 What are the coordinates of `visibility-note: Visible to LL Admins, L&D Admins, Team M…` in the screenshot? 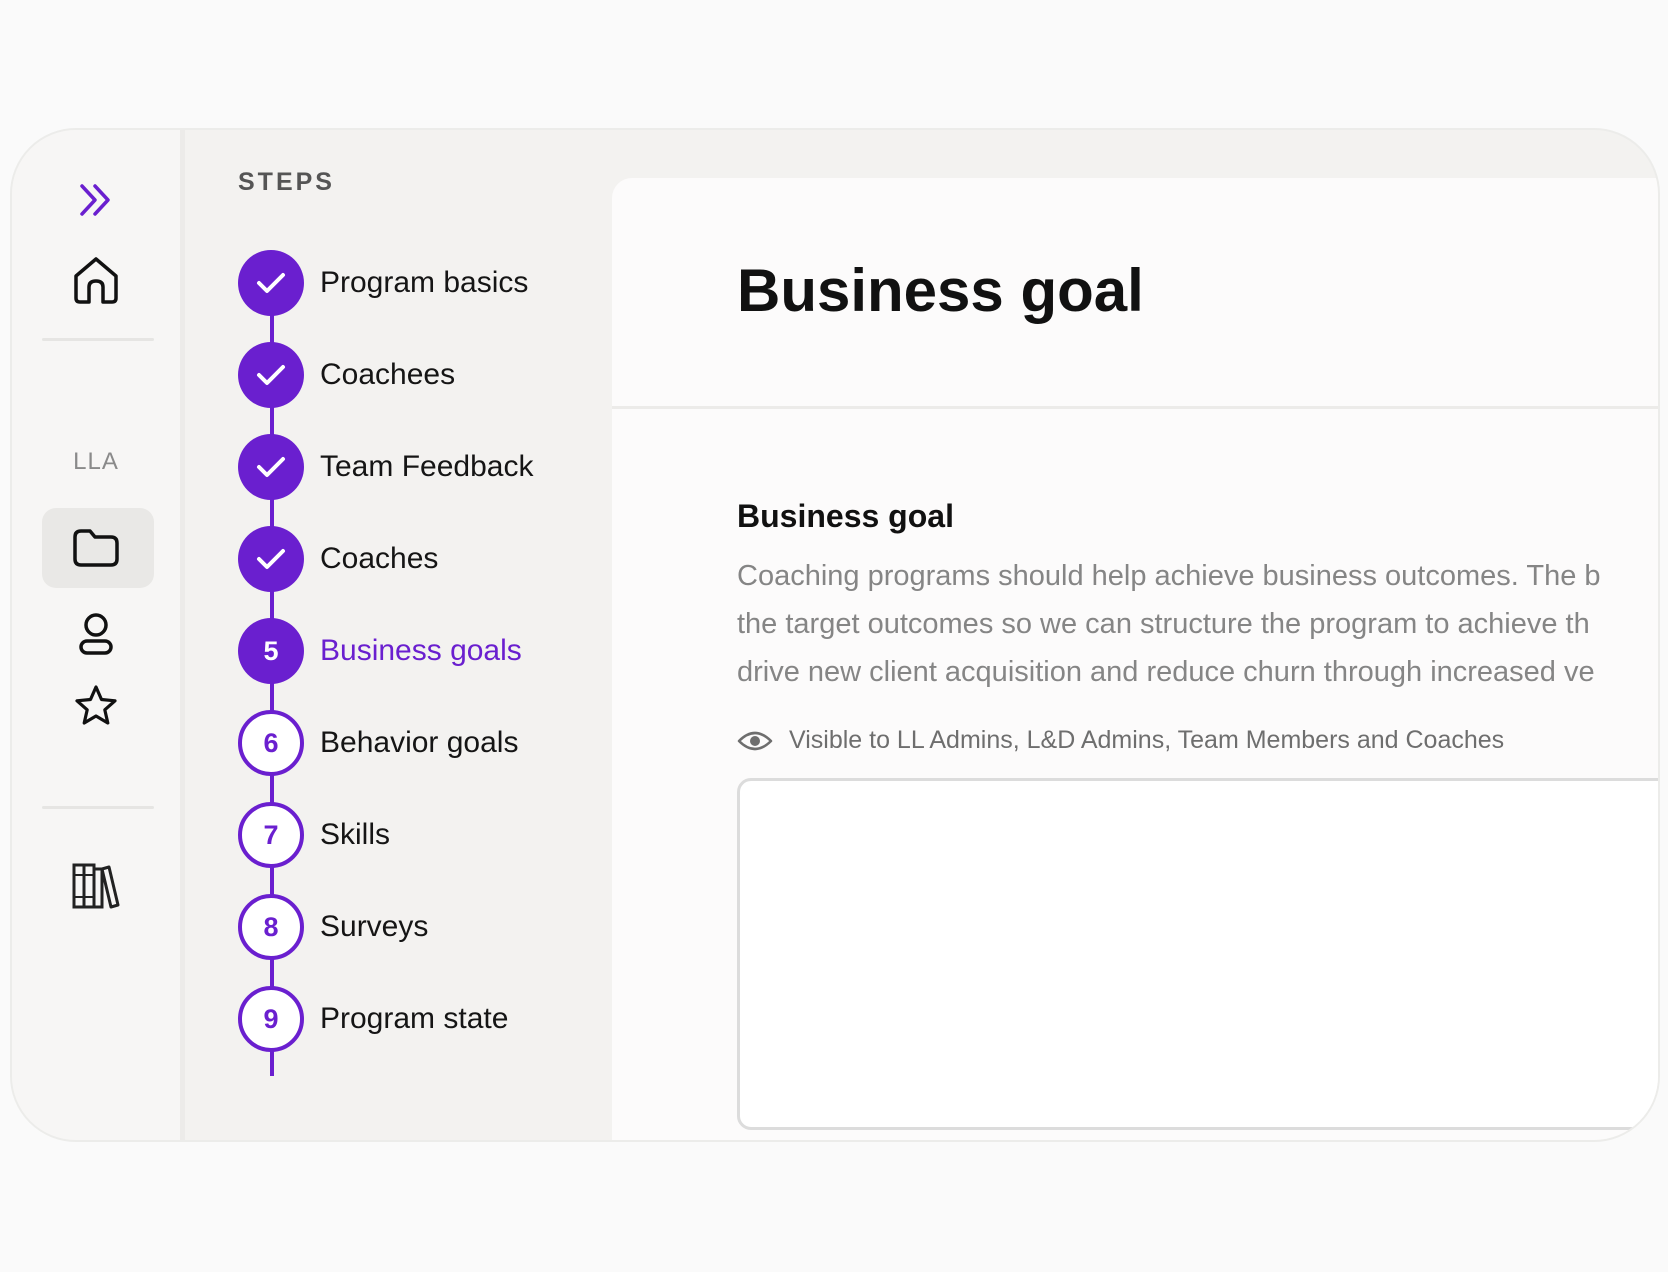 It's located at (1120, 740).